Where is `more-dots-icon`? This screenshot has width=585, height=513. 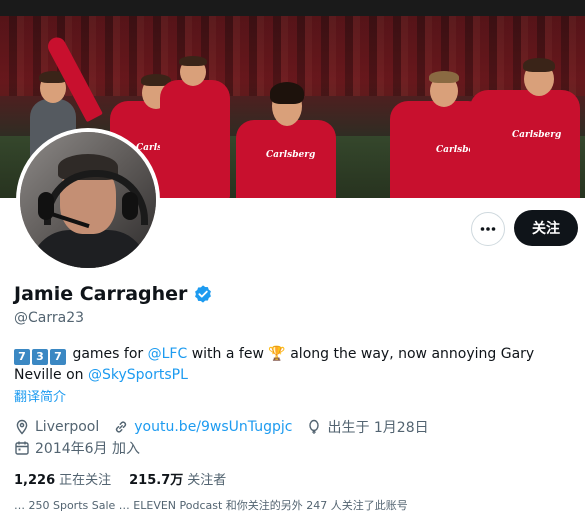
more-dots-icon is located at coordinates (488, 229).